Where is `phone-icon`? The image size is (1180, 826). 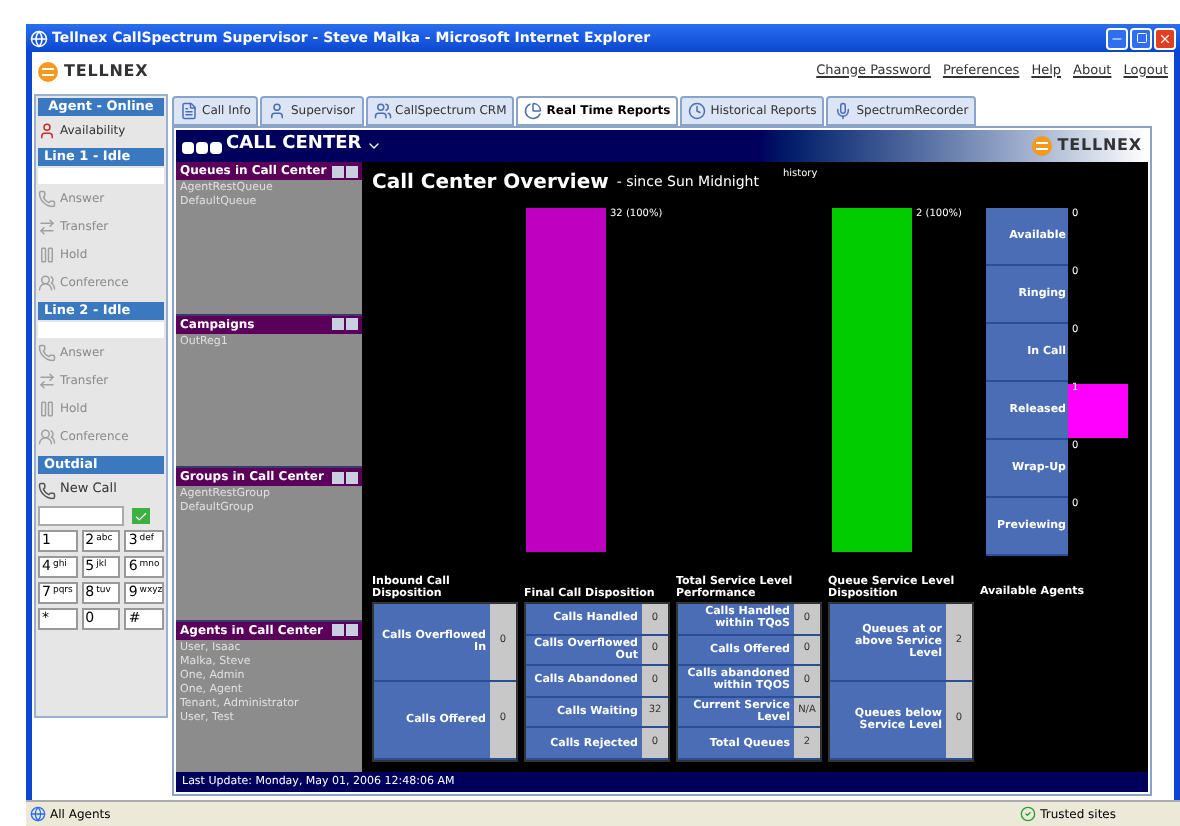 phone-icon is located at coordinates (47, 490).